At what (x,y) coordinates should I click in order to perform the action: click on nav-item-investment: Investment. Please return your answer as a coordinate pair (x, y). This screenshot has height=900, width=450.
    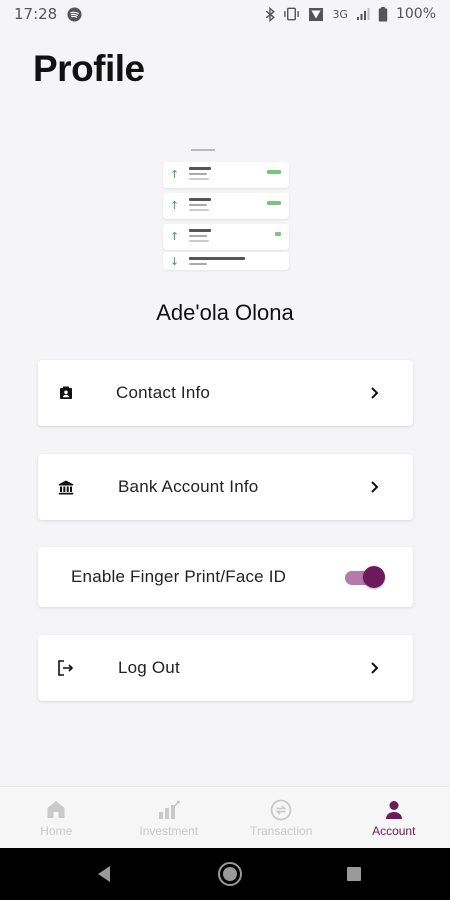
    Looking at the image, I should click on (169, 817).